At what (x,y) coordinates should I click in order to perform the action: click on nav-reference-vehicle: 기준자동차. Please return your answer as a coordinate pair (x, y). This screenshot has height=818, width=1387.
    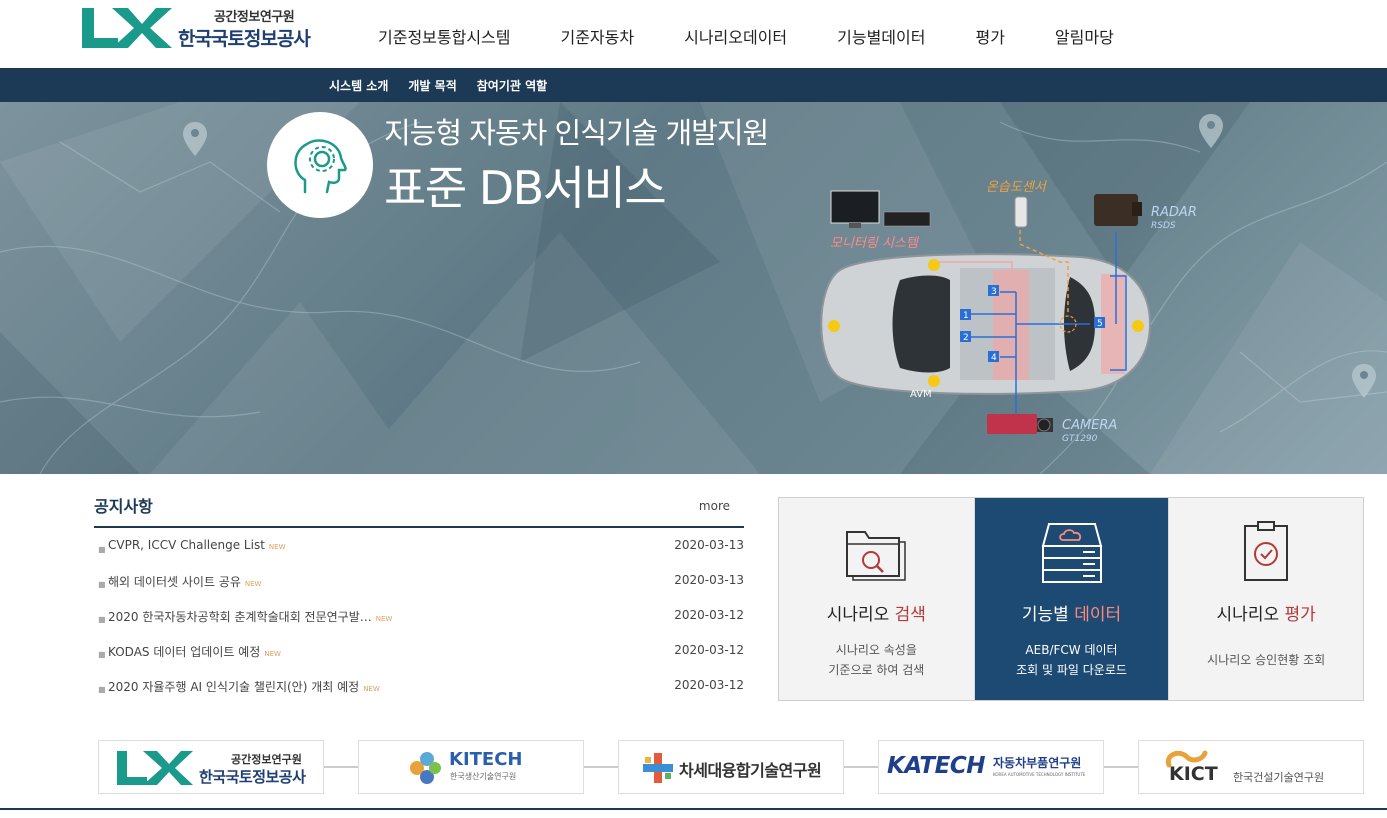
    Looking at the image, I should click on (597, 36).